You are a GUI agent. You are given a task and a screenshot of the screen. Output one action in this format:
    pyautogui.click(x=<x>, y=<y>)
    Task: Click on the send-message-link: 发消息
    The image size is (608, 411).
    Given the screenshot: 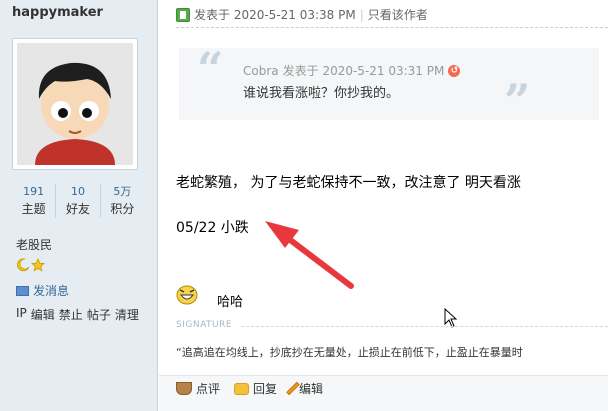 What is the action you would take?
    pyautogui.click(x=42, y=290)
    